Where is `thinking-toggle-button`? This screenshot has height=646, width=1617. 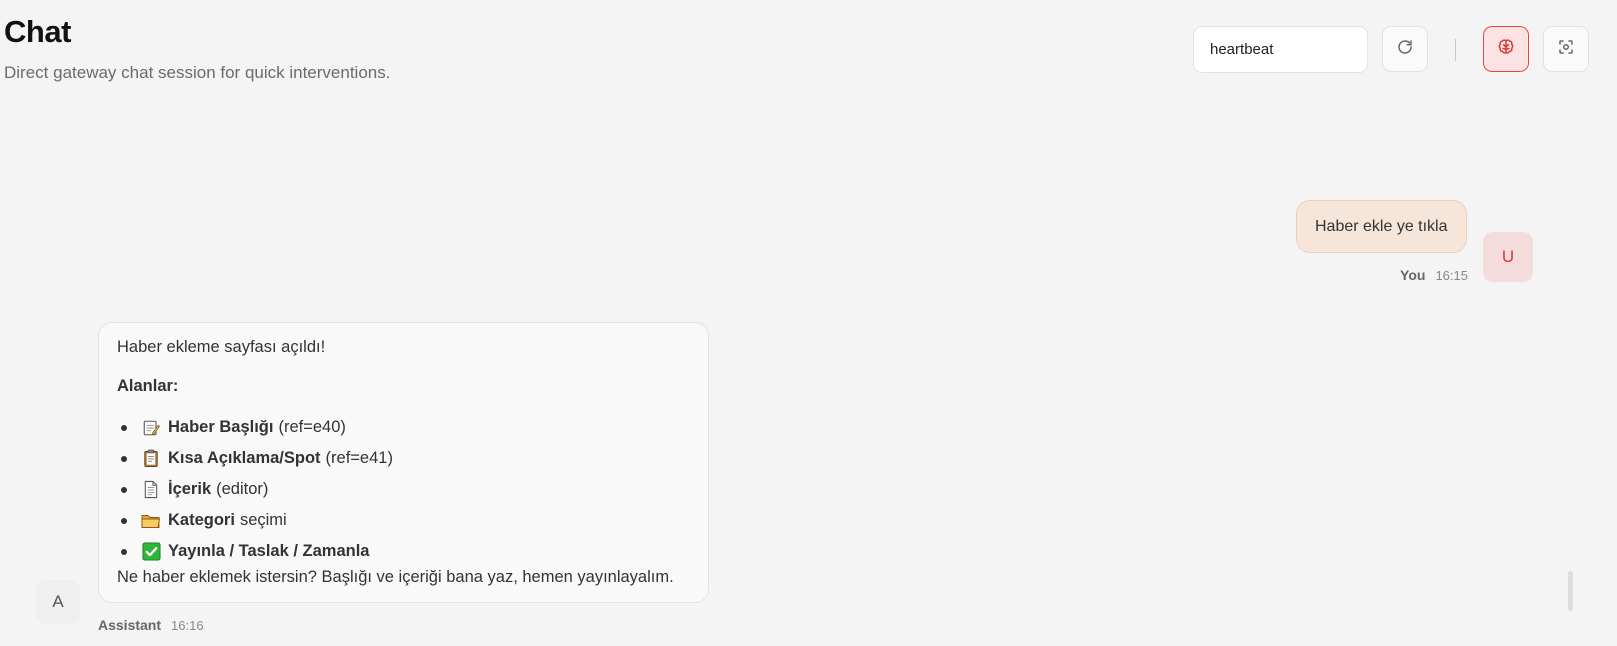 thinking-toggle-button is located at coordinates (1506, 49).